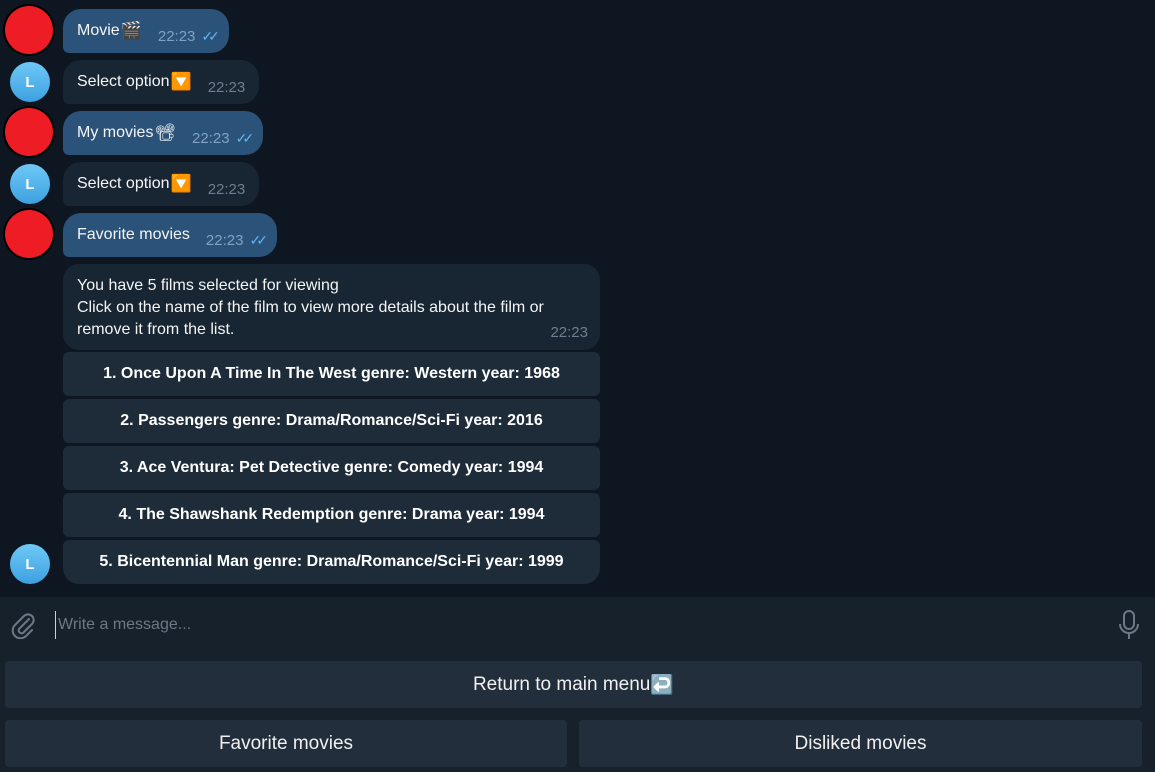  Describe the element at coordinates (23, 625) in the screenshot. I see `paperclip-icon` at that location.